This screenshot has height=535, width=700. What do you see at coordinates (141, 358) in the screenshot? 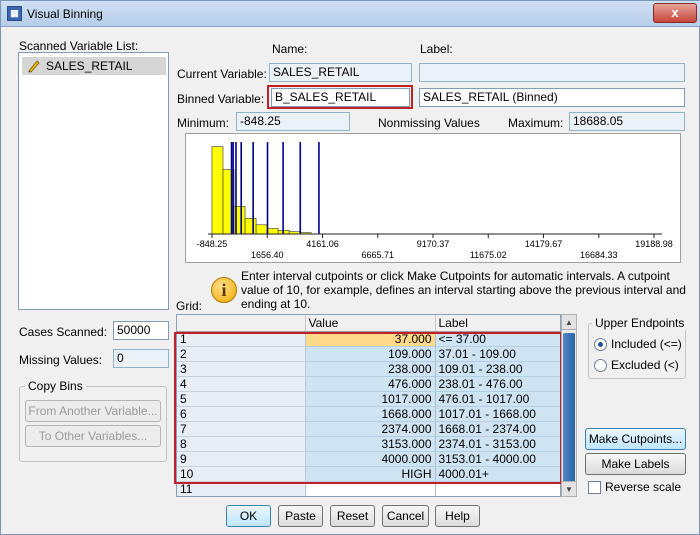
I see `missing-values-field: 0` at bounding box center [141, 358].